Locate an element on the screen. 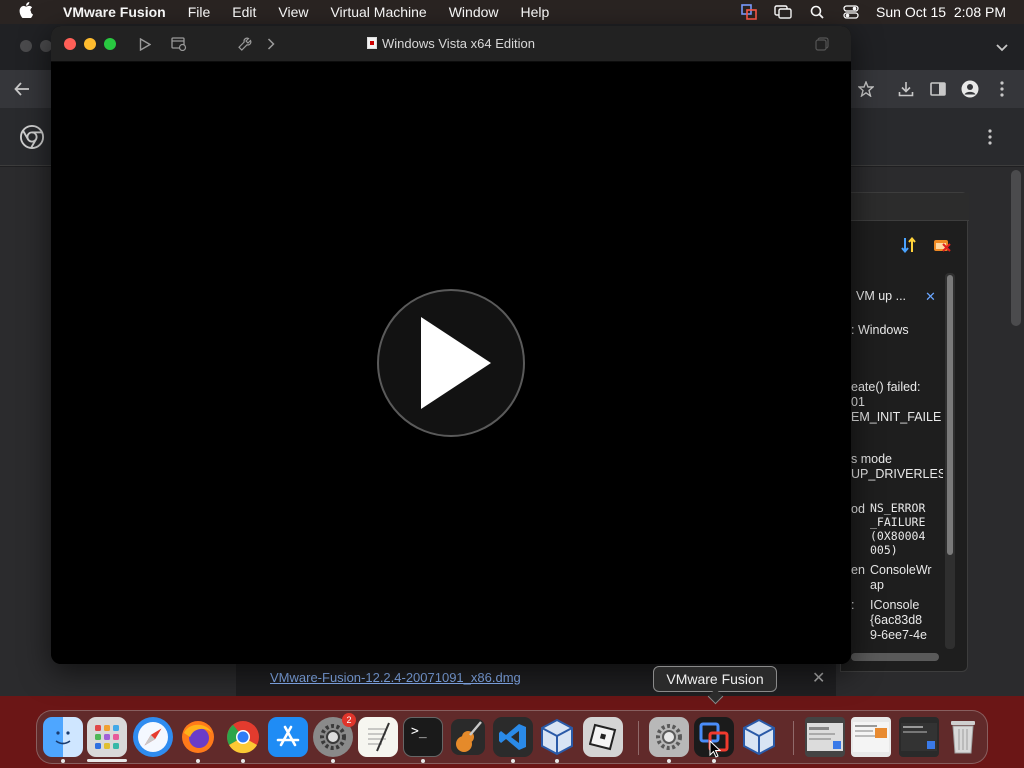  profile-icon is located at coordinates (970, 89).